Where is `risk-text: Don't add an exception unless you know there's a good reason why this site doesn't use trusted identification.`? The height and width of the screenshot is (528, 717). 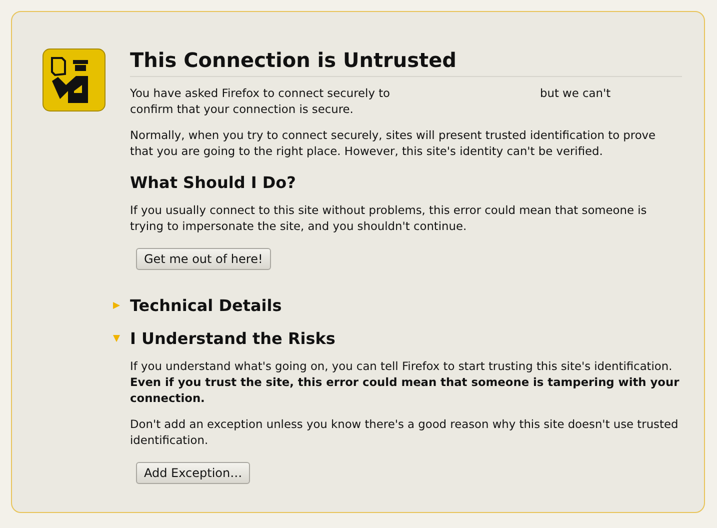
risk-text: Don't add an exception unless you know there's a good reason why this site doesn't use trusted identification. is located at coordinates (405, 432).